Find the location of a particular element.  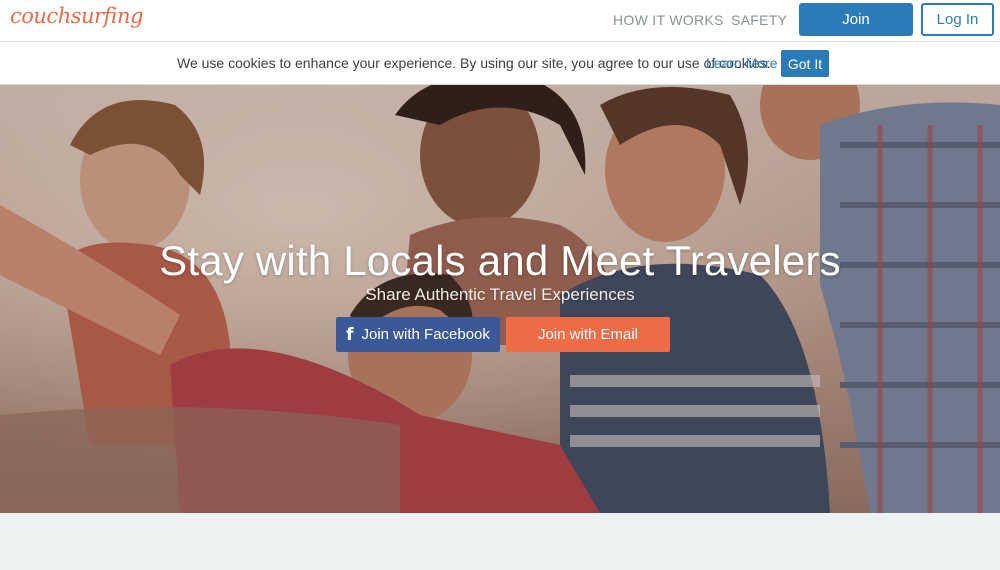

login-button: Log In is located at coordinates (957, 19).